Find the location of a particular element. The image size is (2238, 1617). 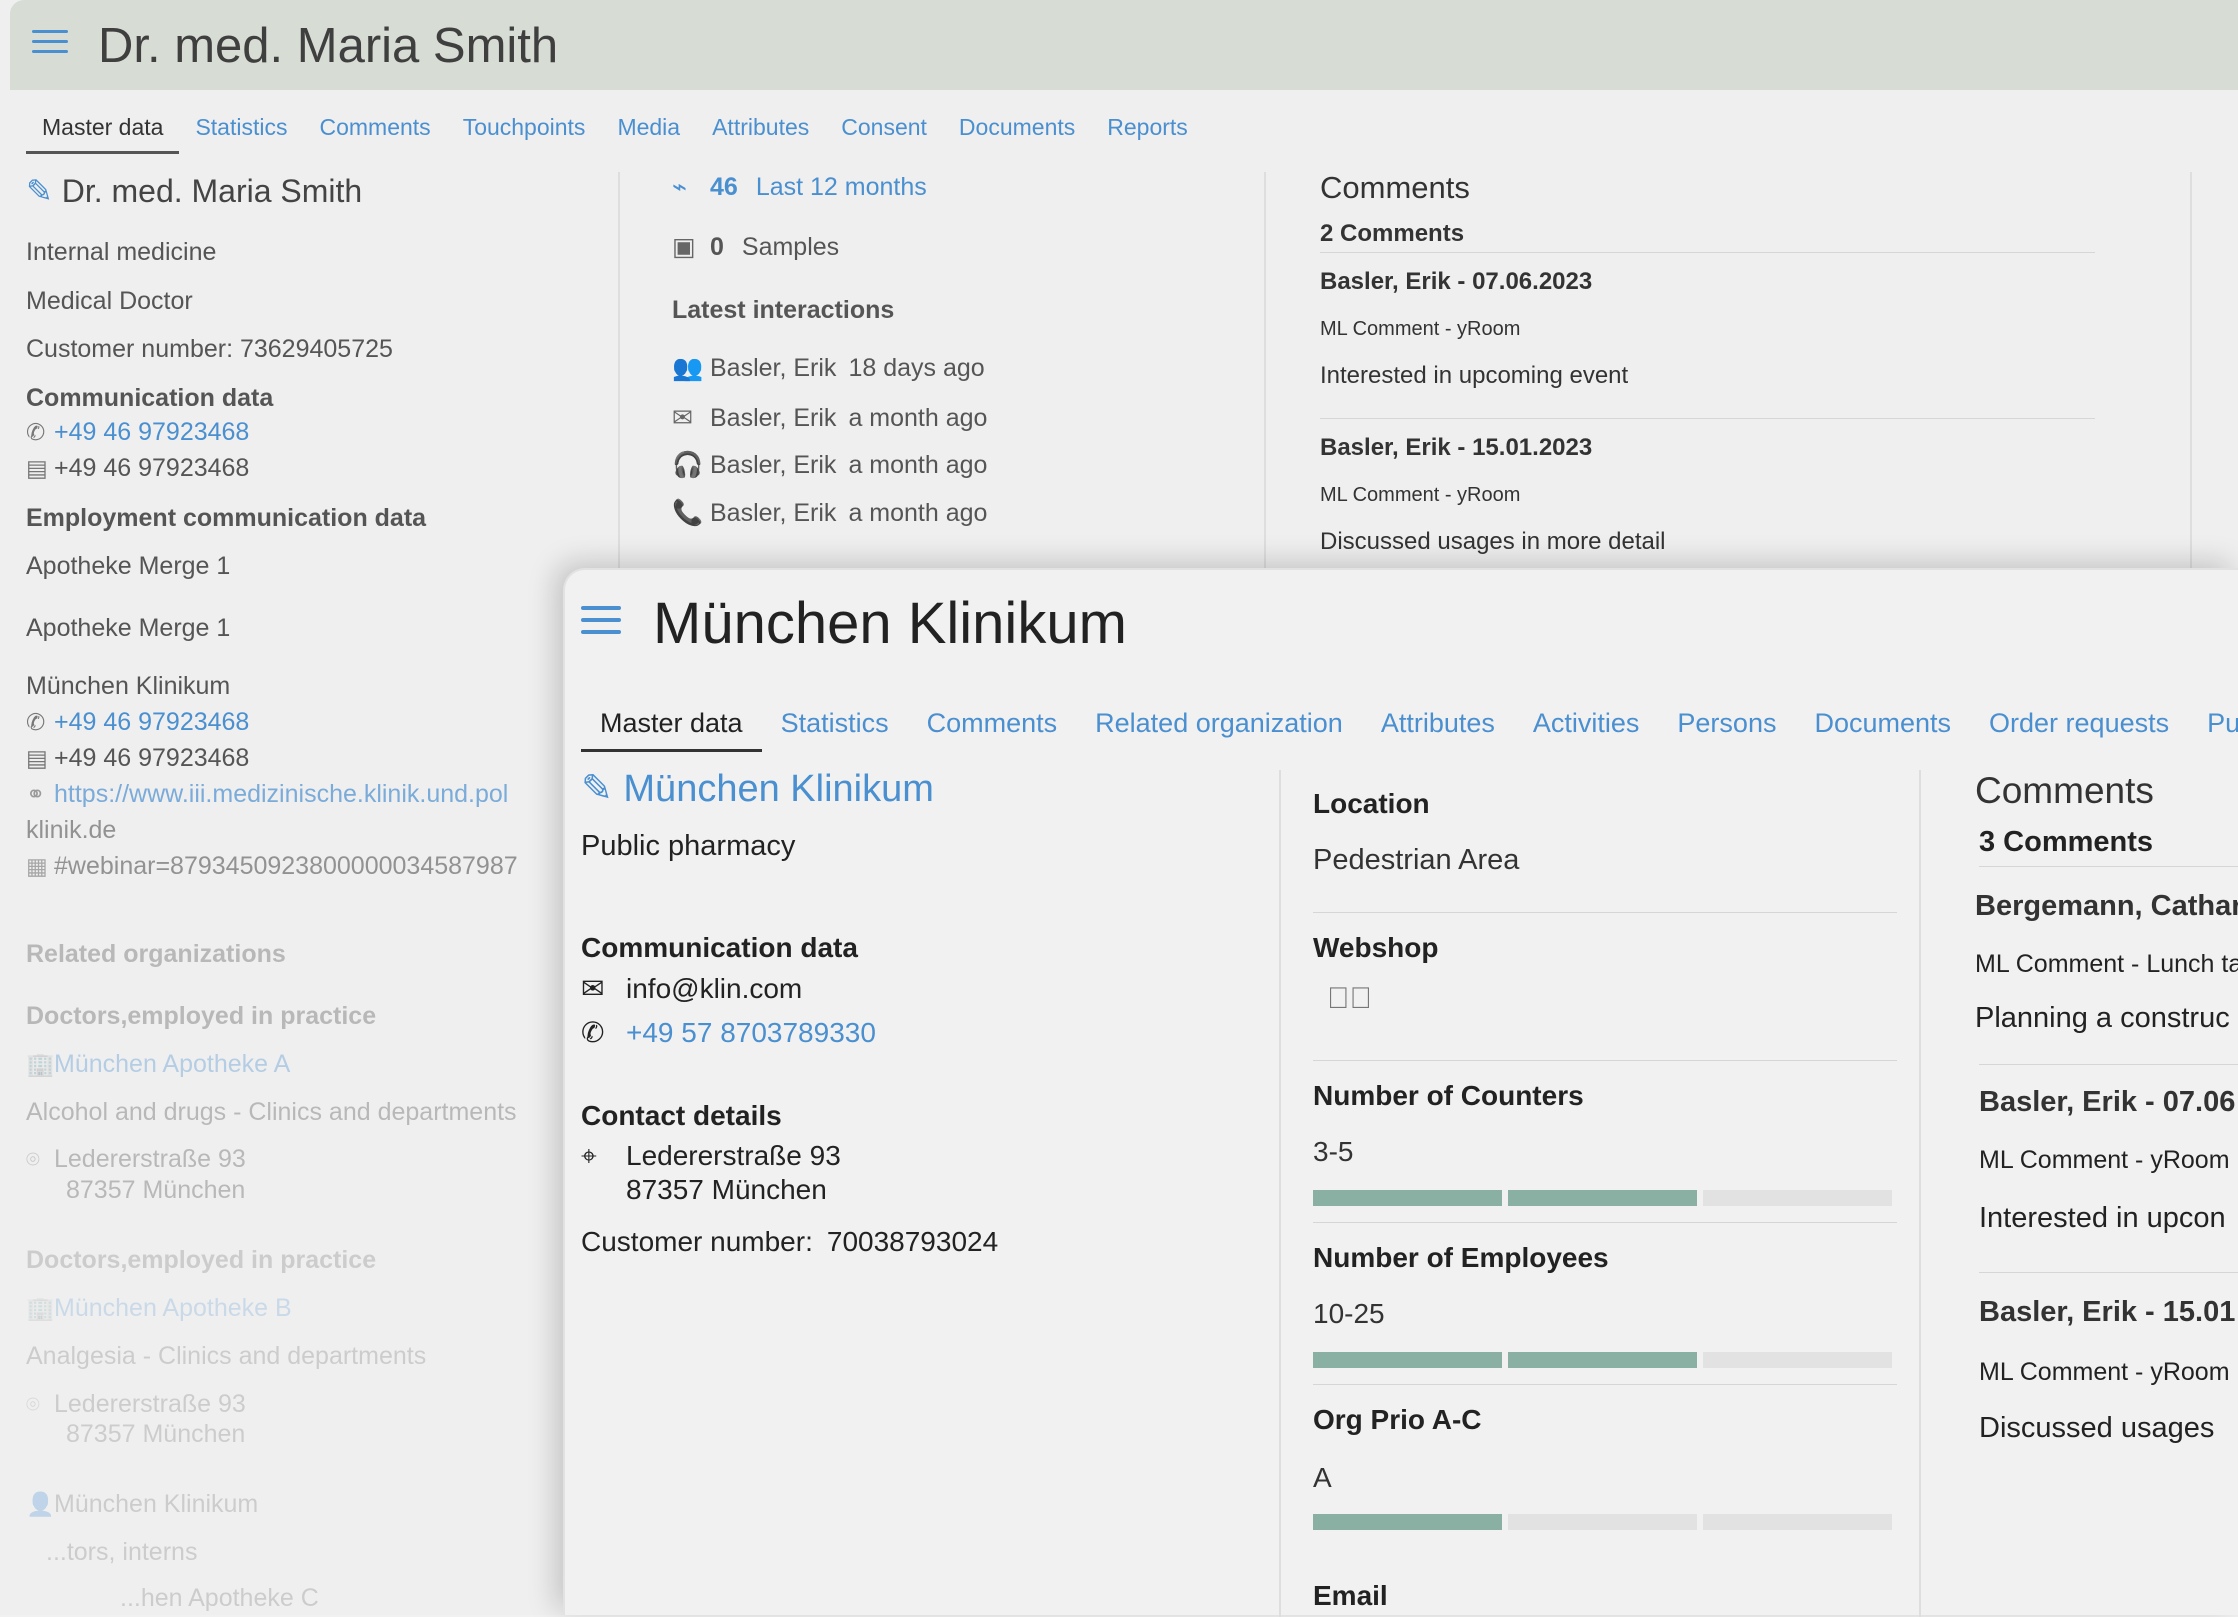

location-value: Pedestrian Area is located at coordinates (1416, 860).